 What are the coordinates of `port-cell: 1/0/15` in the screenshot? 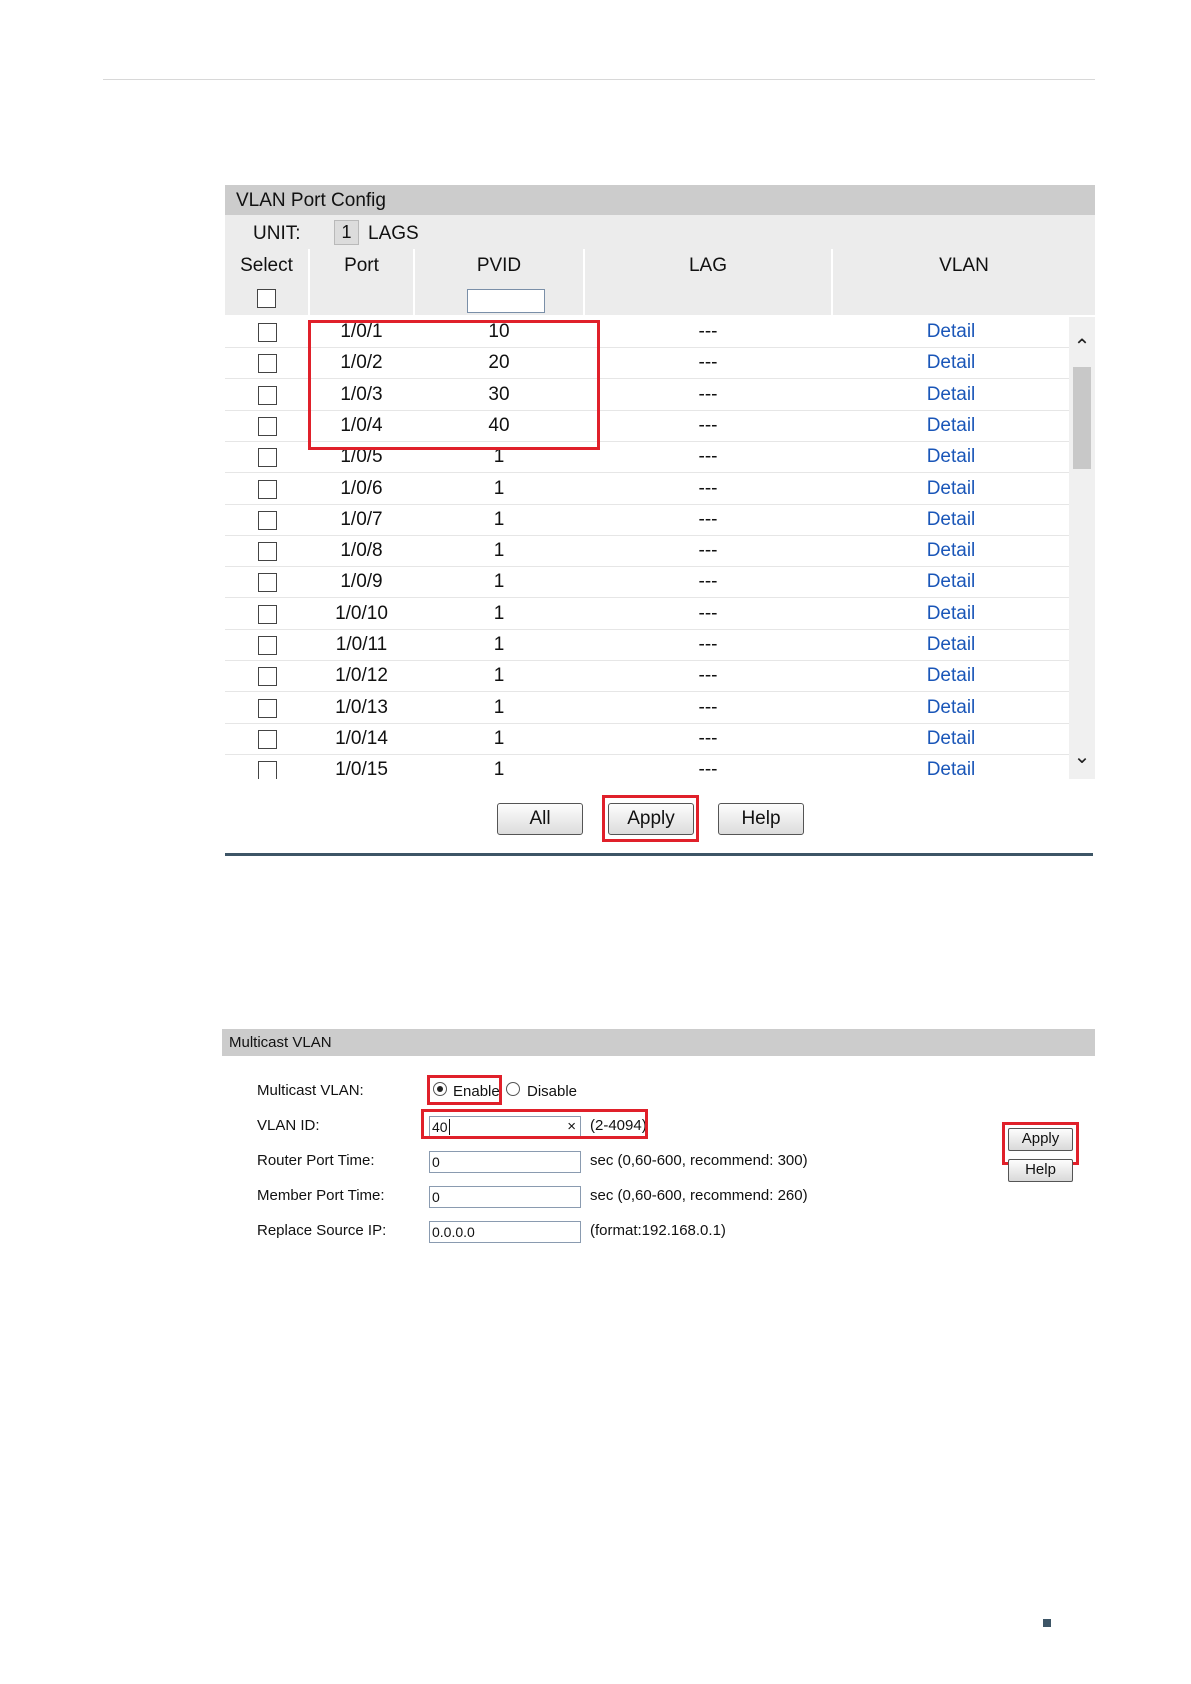 It's located at (361, 769).